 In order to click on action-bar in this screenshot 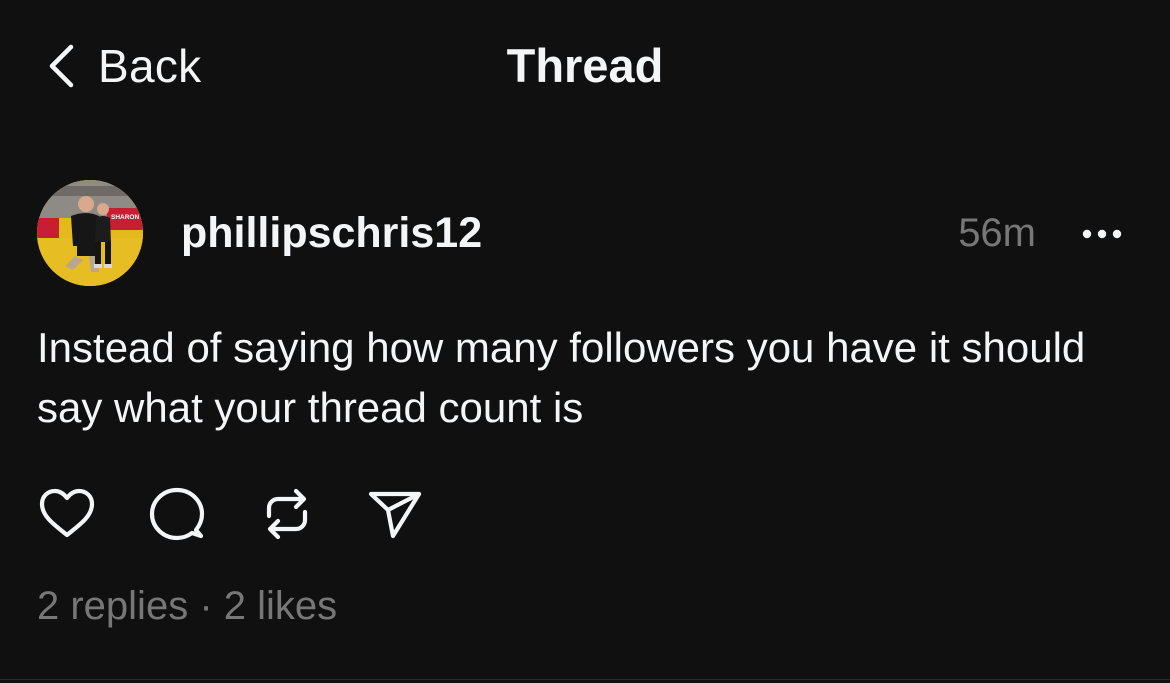, I will do `click(231, 514)`.